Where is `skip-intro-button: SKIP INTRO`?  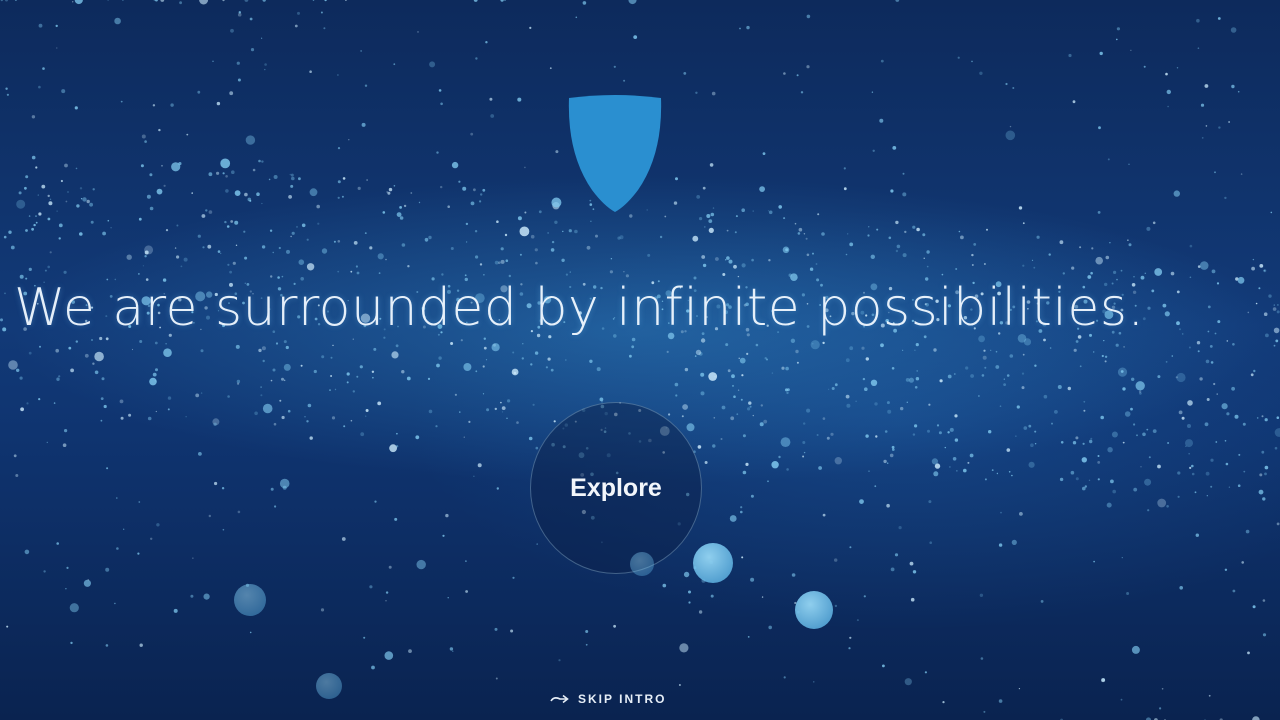 skip-intro-button: SKIP INTRO is located at coordinates (608, 699).